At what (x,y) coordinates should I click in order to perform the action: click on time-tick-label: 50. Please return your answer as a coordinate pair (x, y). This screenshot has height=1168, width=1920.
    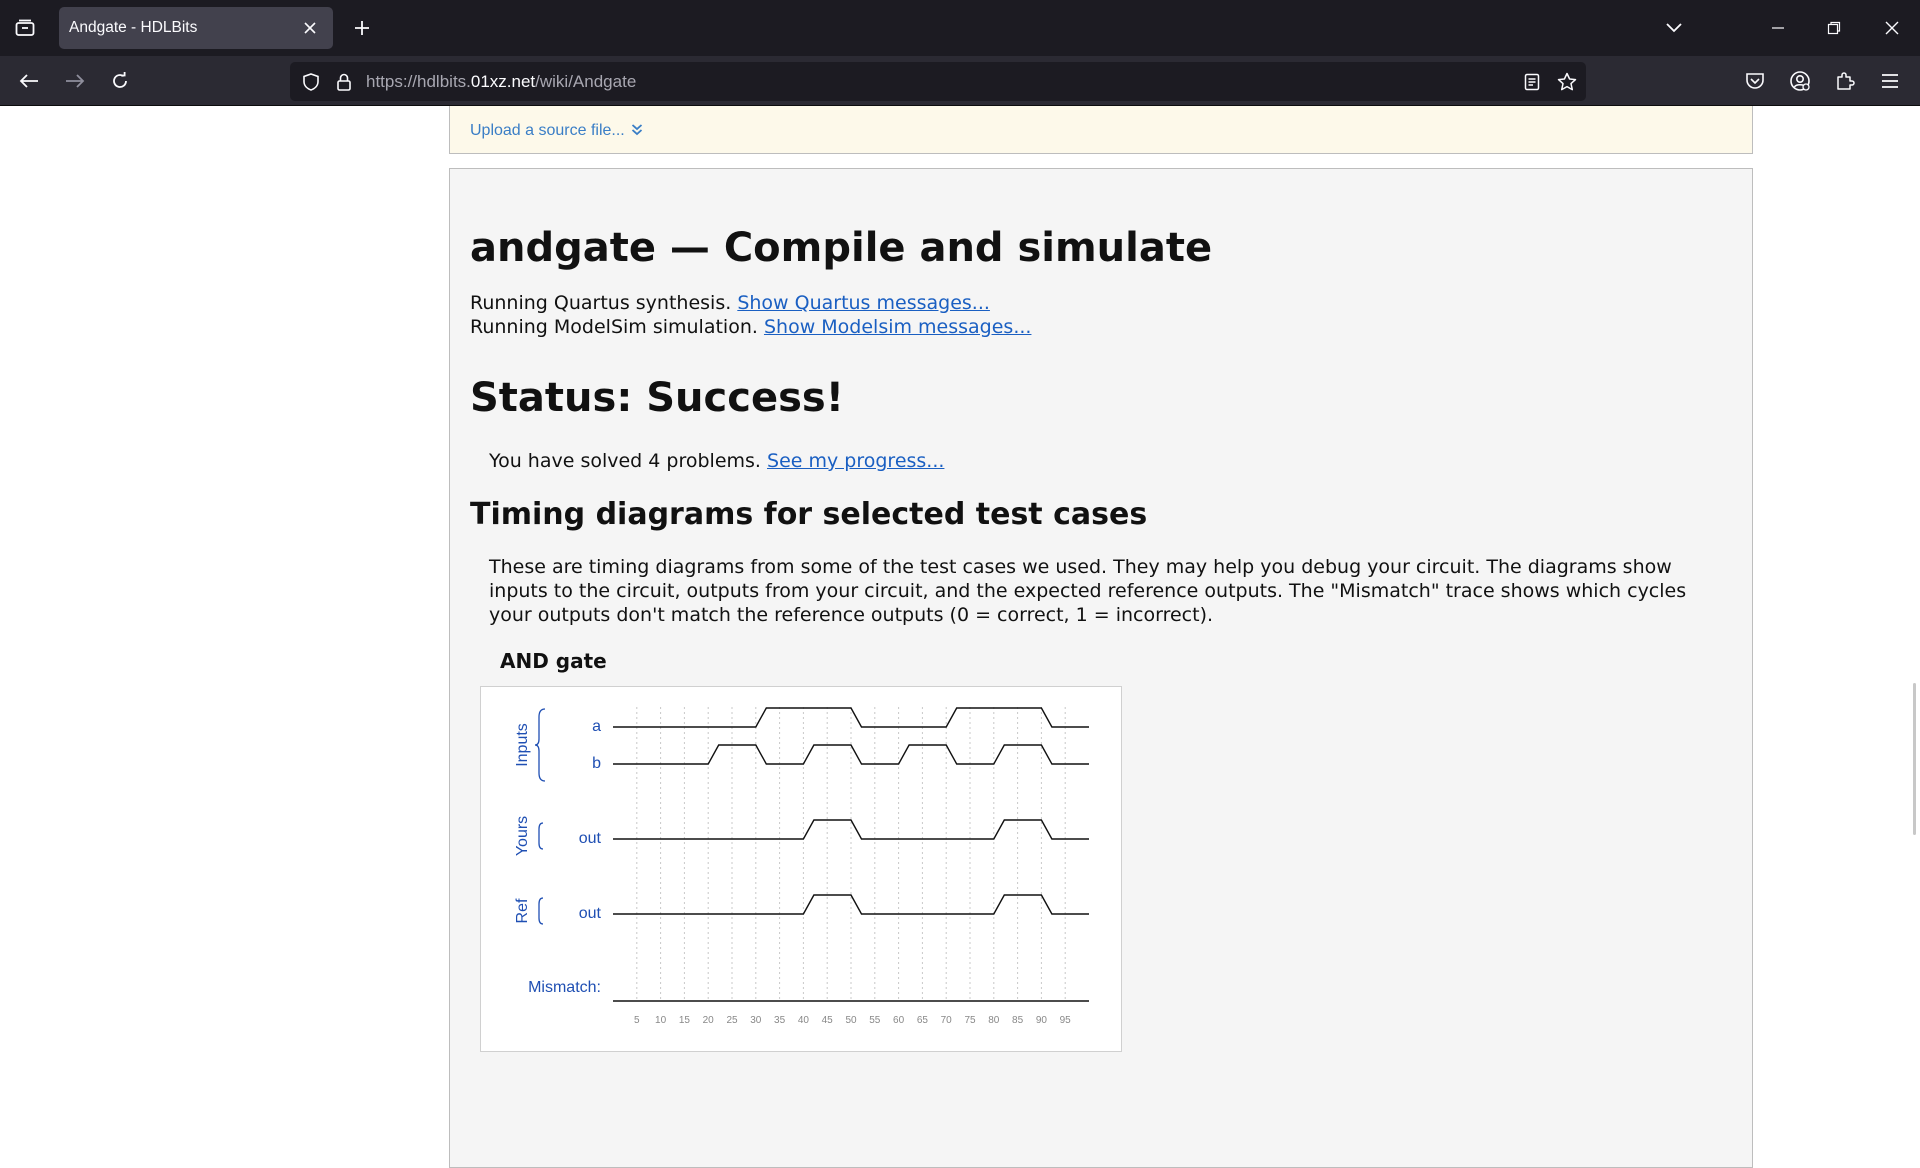
    Looking at the image, I should click on (851, 1020).